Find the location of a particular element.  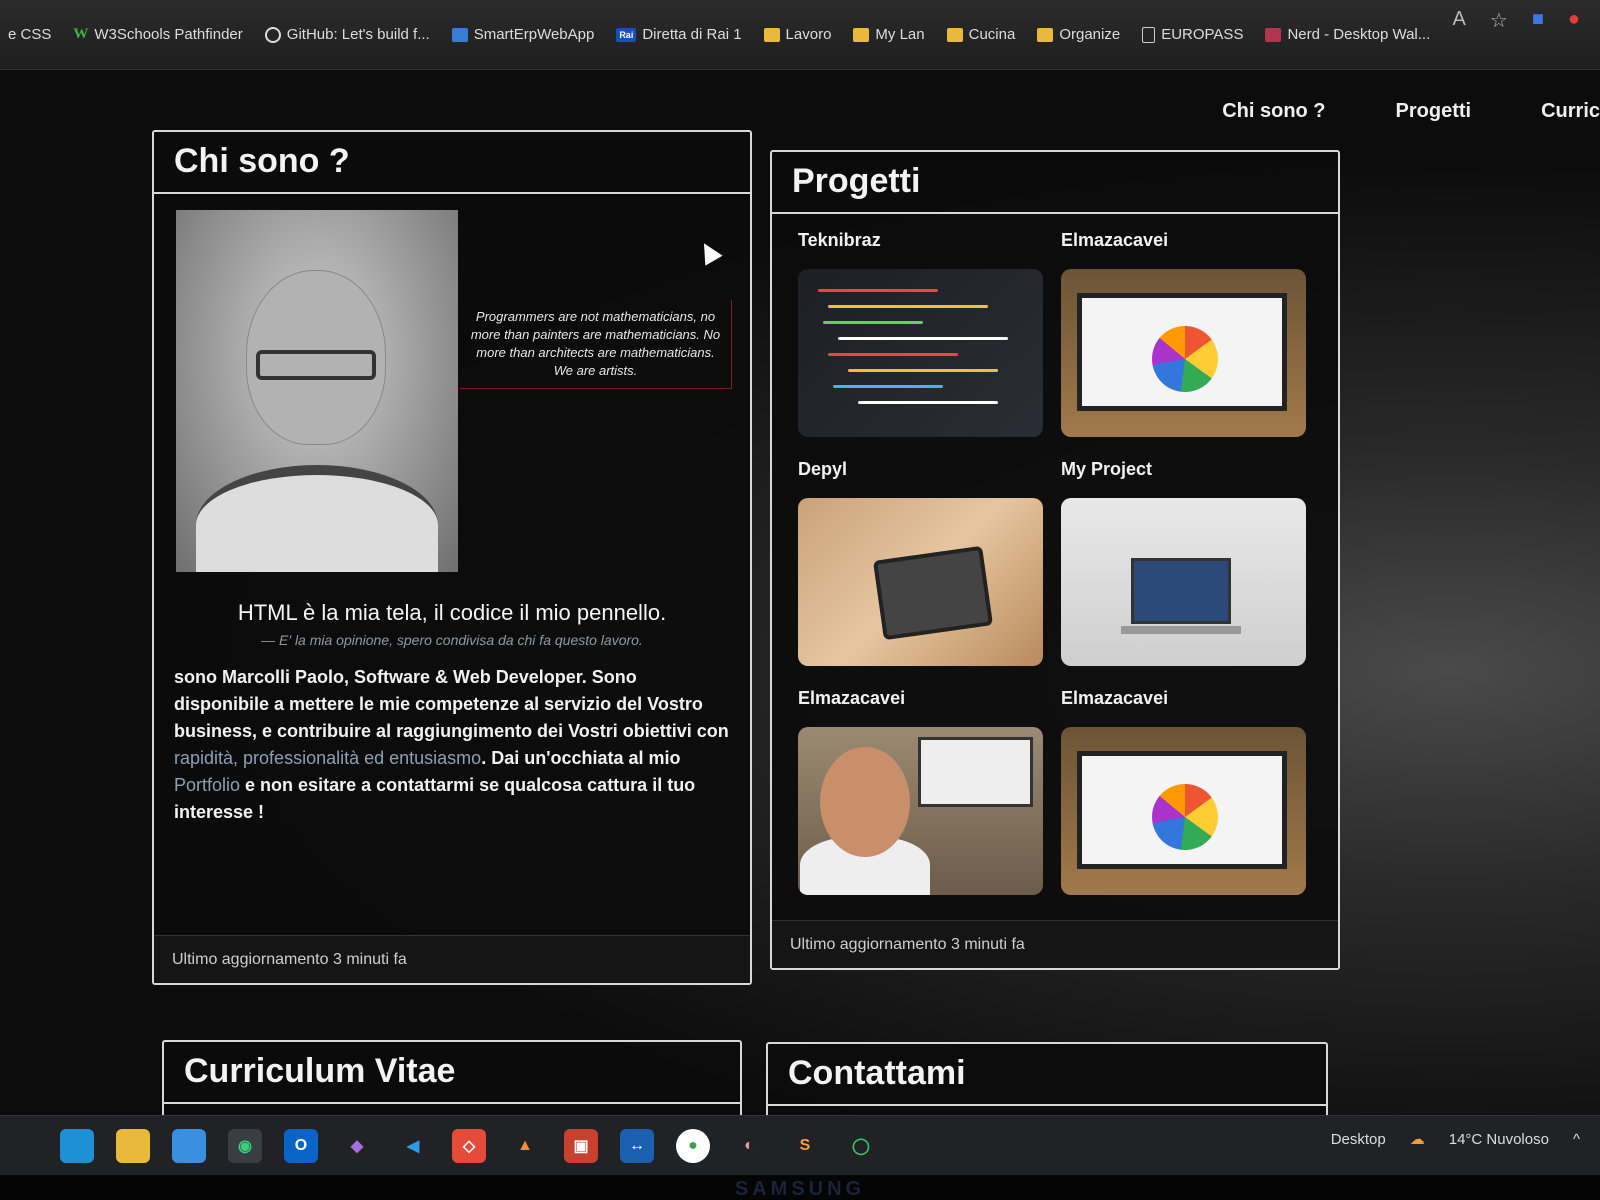

project-thumbnail-laptop is located at coordinates (1183, 582).